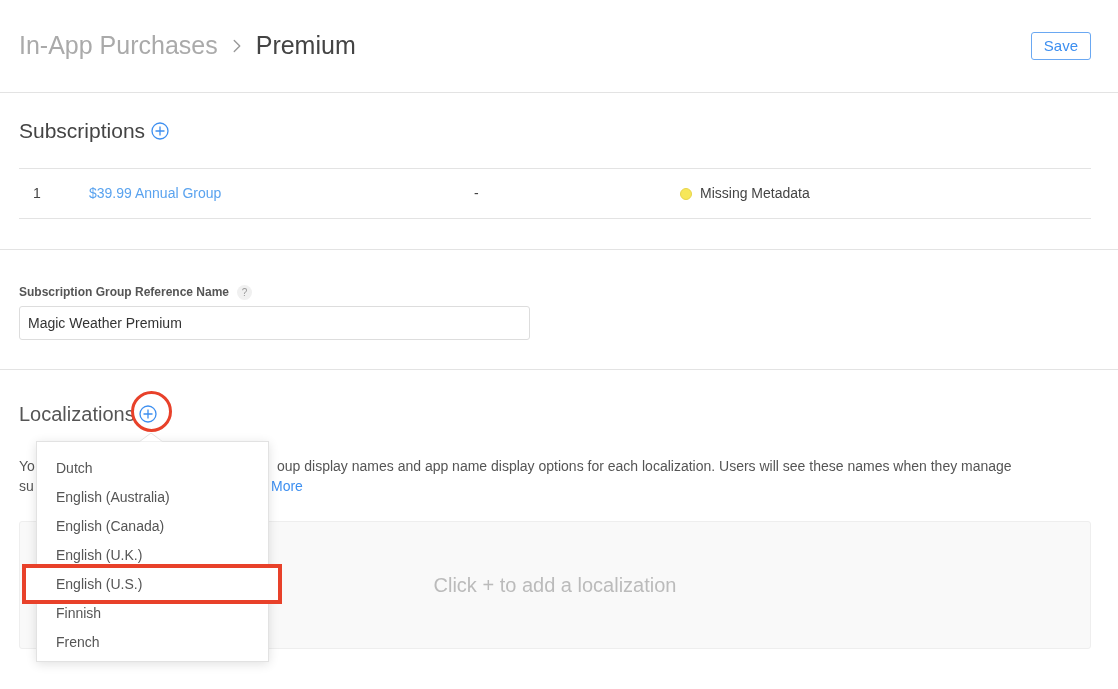 The height and width of the screenshot is (689, 1118). What do you see at coordinates (555, 585) in the screenshot?
I see `empty-state-text: Click + to add a localization` at bounding box center [555, 585].